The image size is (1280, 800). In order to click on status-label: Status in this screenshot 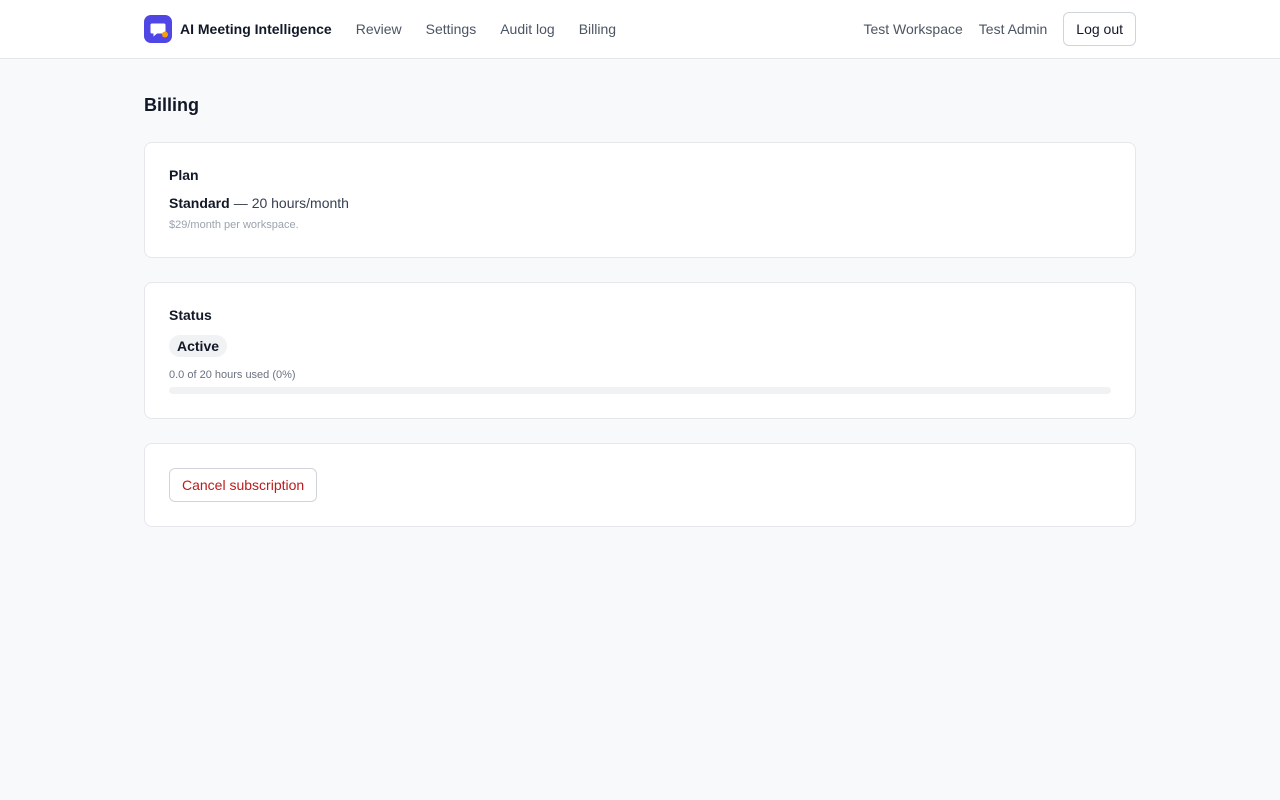, I will do `click(190, 315)`.